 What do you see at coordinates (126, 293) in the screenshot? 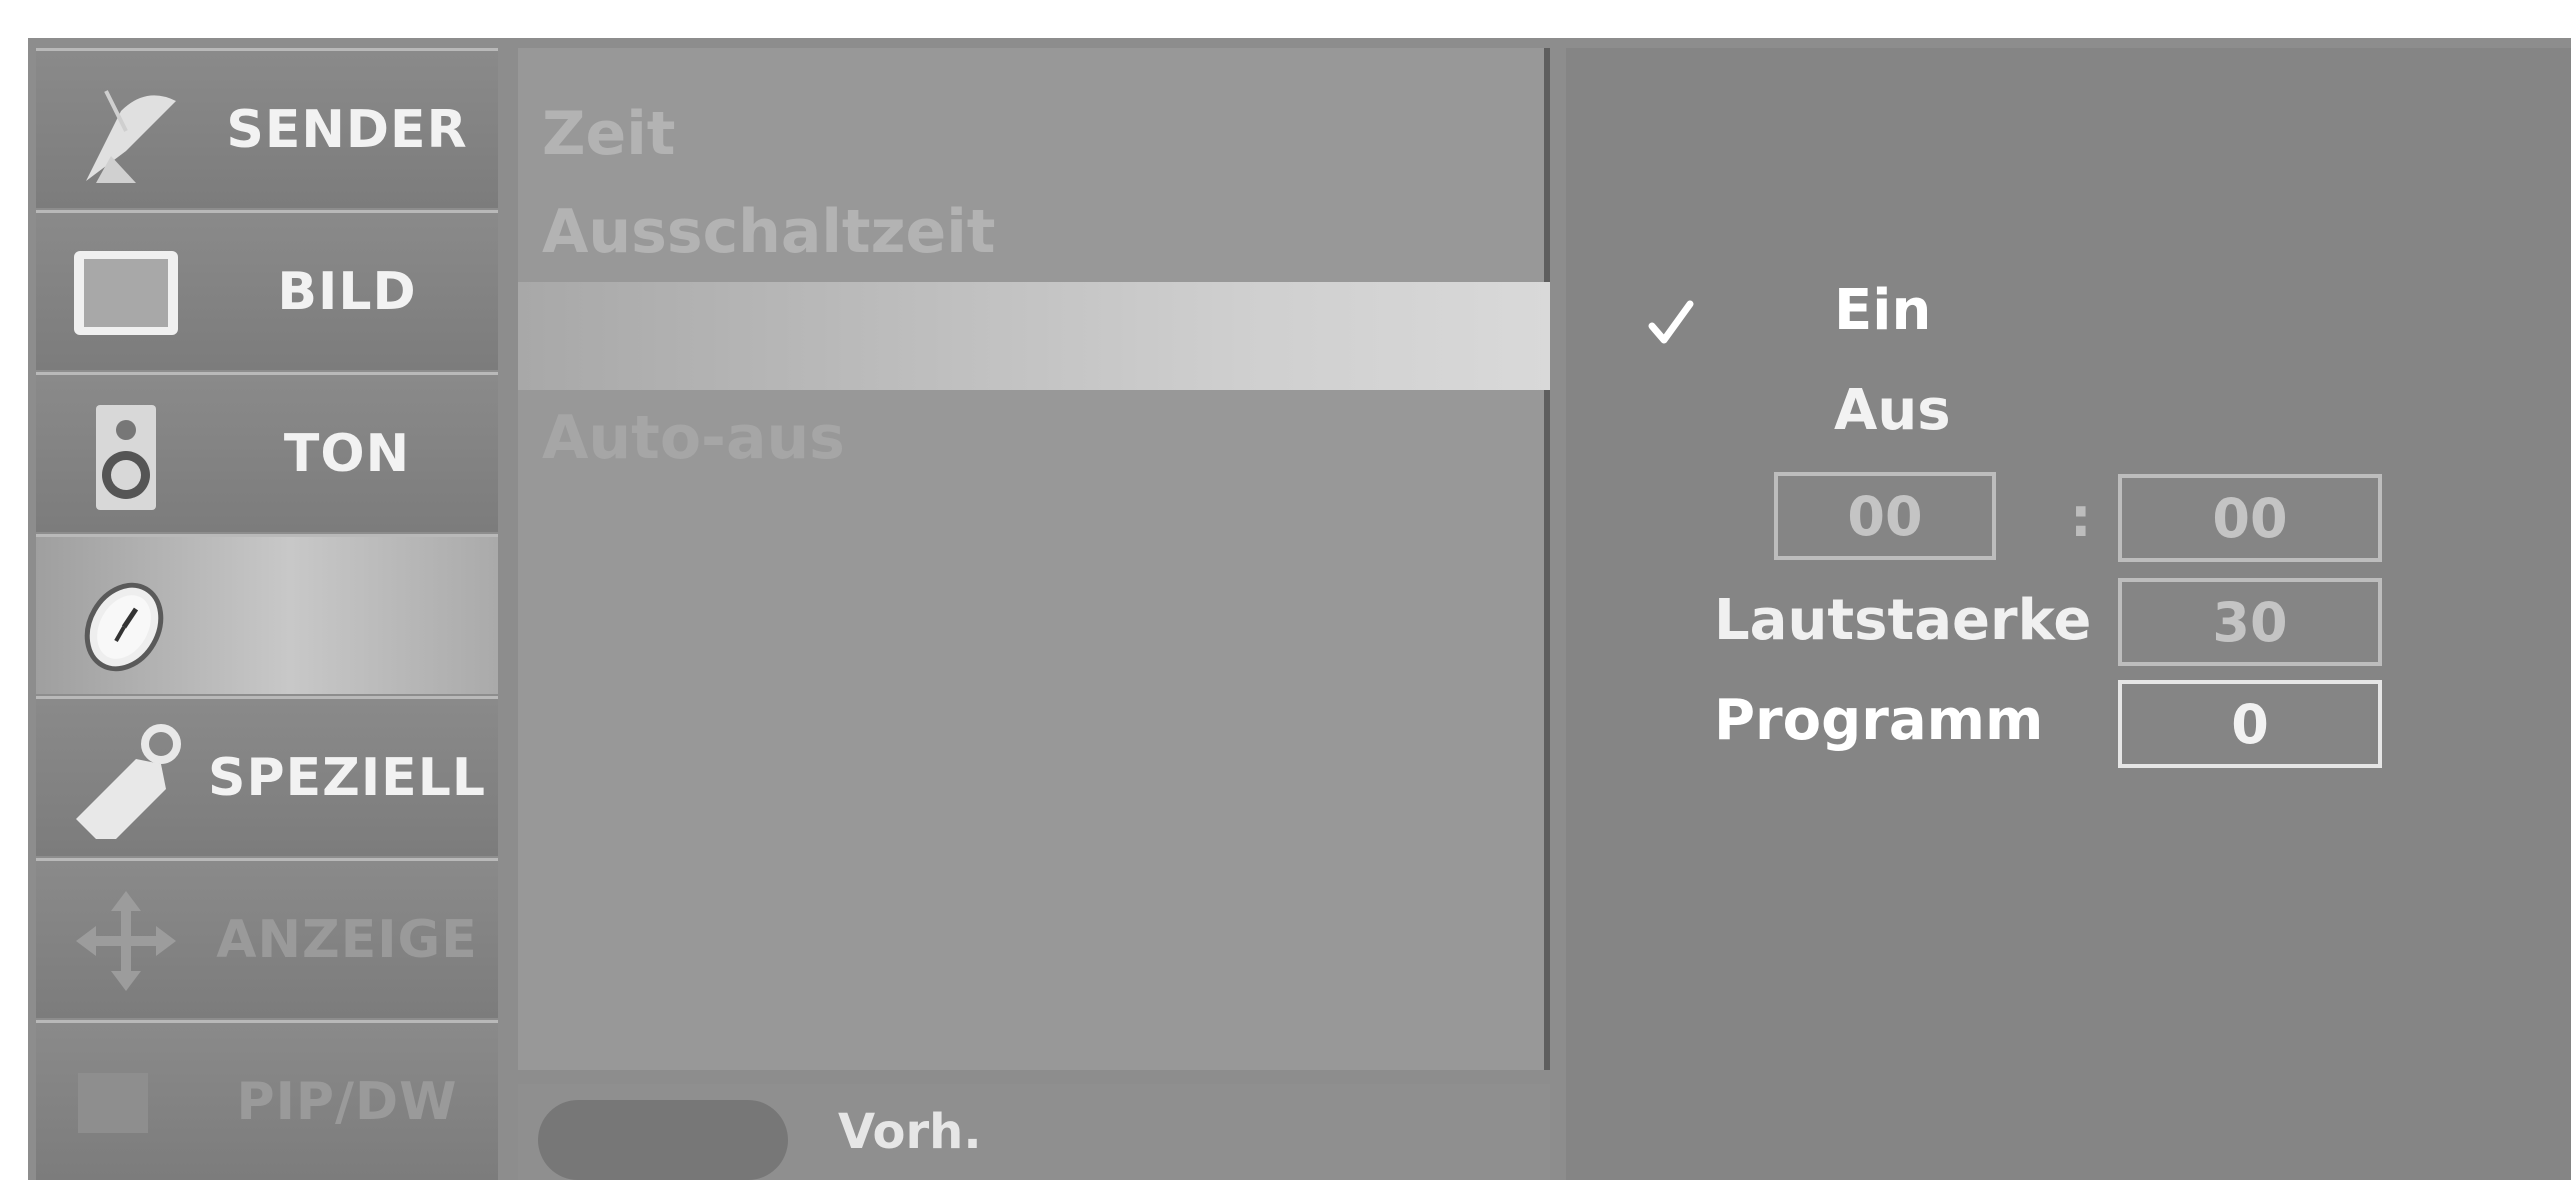
I see `picture-icon` at bounding box center [126, 293].